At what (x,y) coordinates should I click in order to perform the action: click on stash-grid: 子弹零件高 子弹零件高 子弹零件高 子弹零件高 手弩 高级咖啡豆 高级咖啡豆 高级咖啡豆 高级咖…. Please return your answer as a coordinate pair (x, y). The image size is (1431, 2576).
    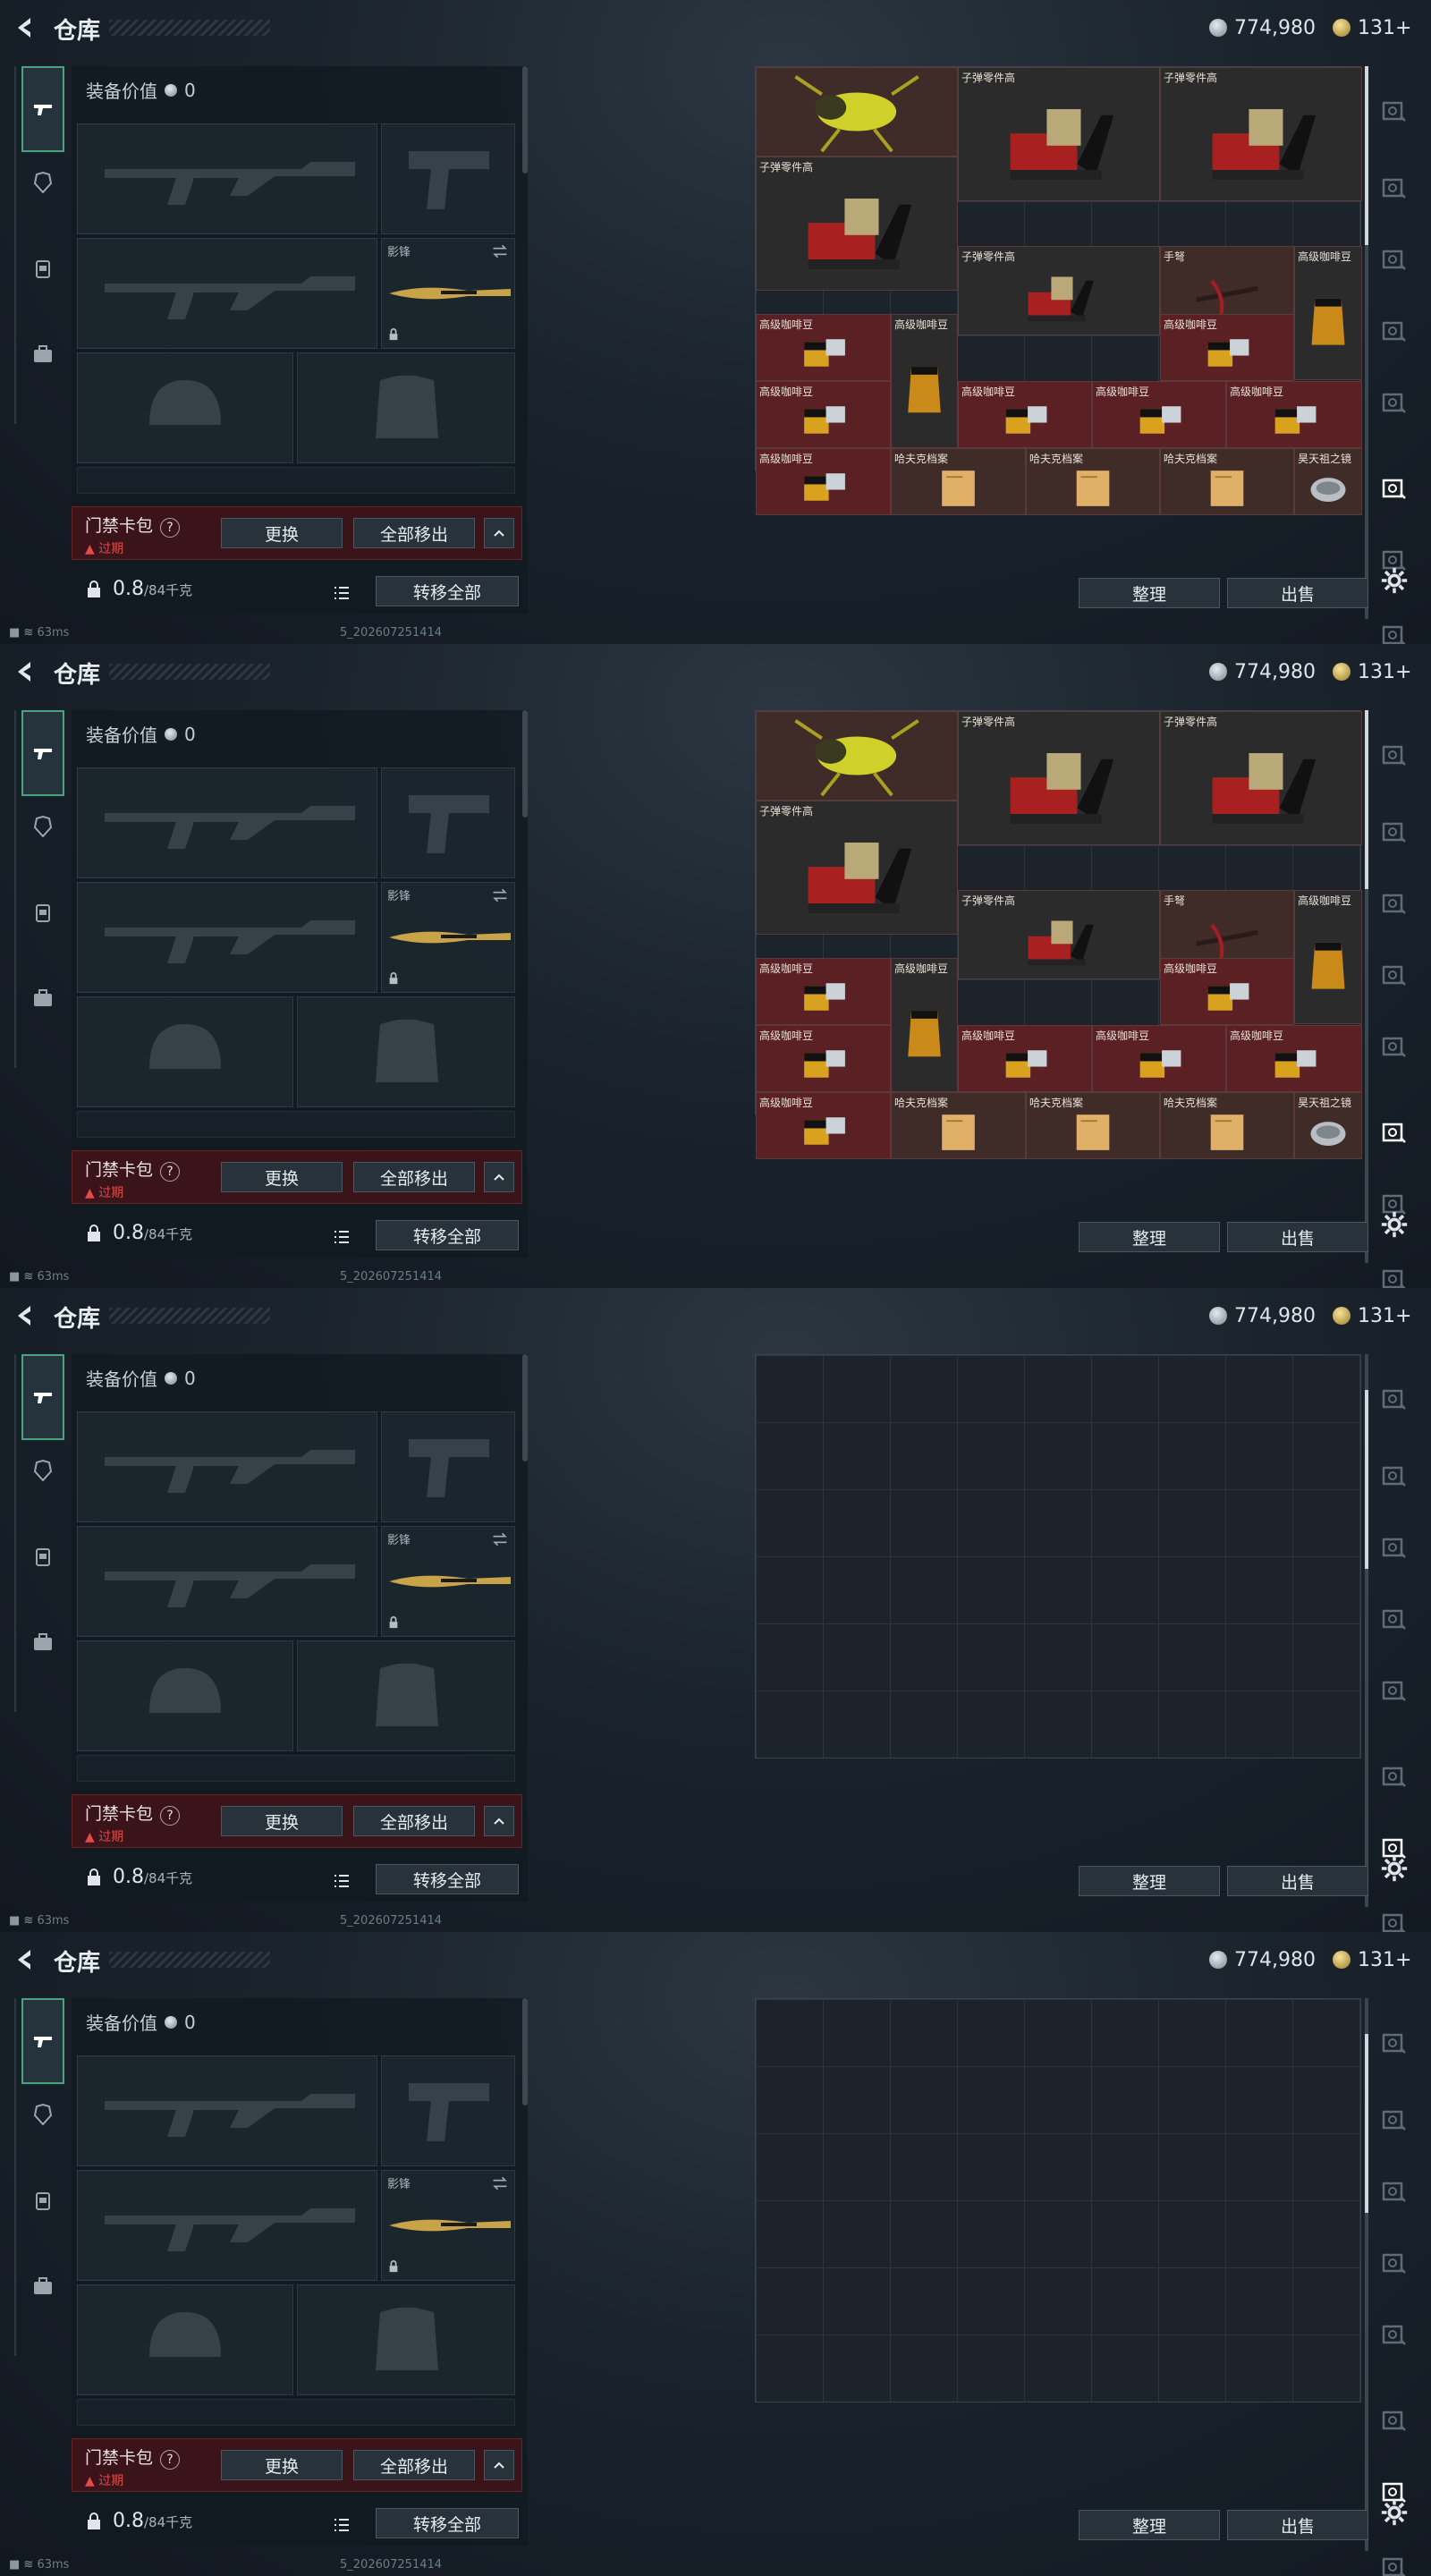
    Looking at the image, I should click on (1059, 934).